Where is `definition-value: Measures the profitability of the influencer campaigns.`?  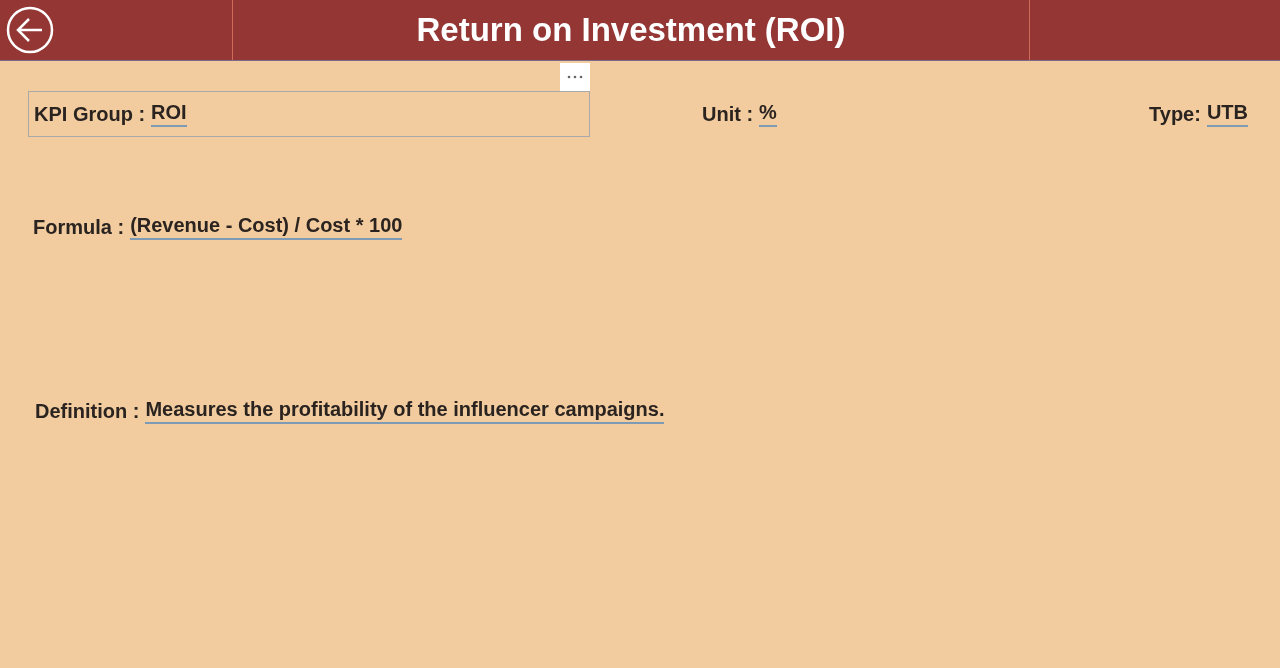
definition-value: Measures the profitability of the influencer campaigns. is located at coordinates (405, 411).